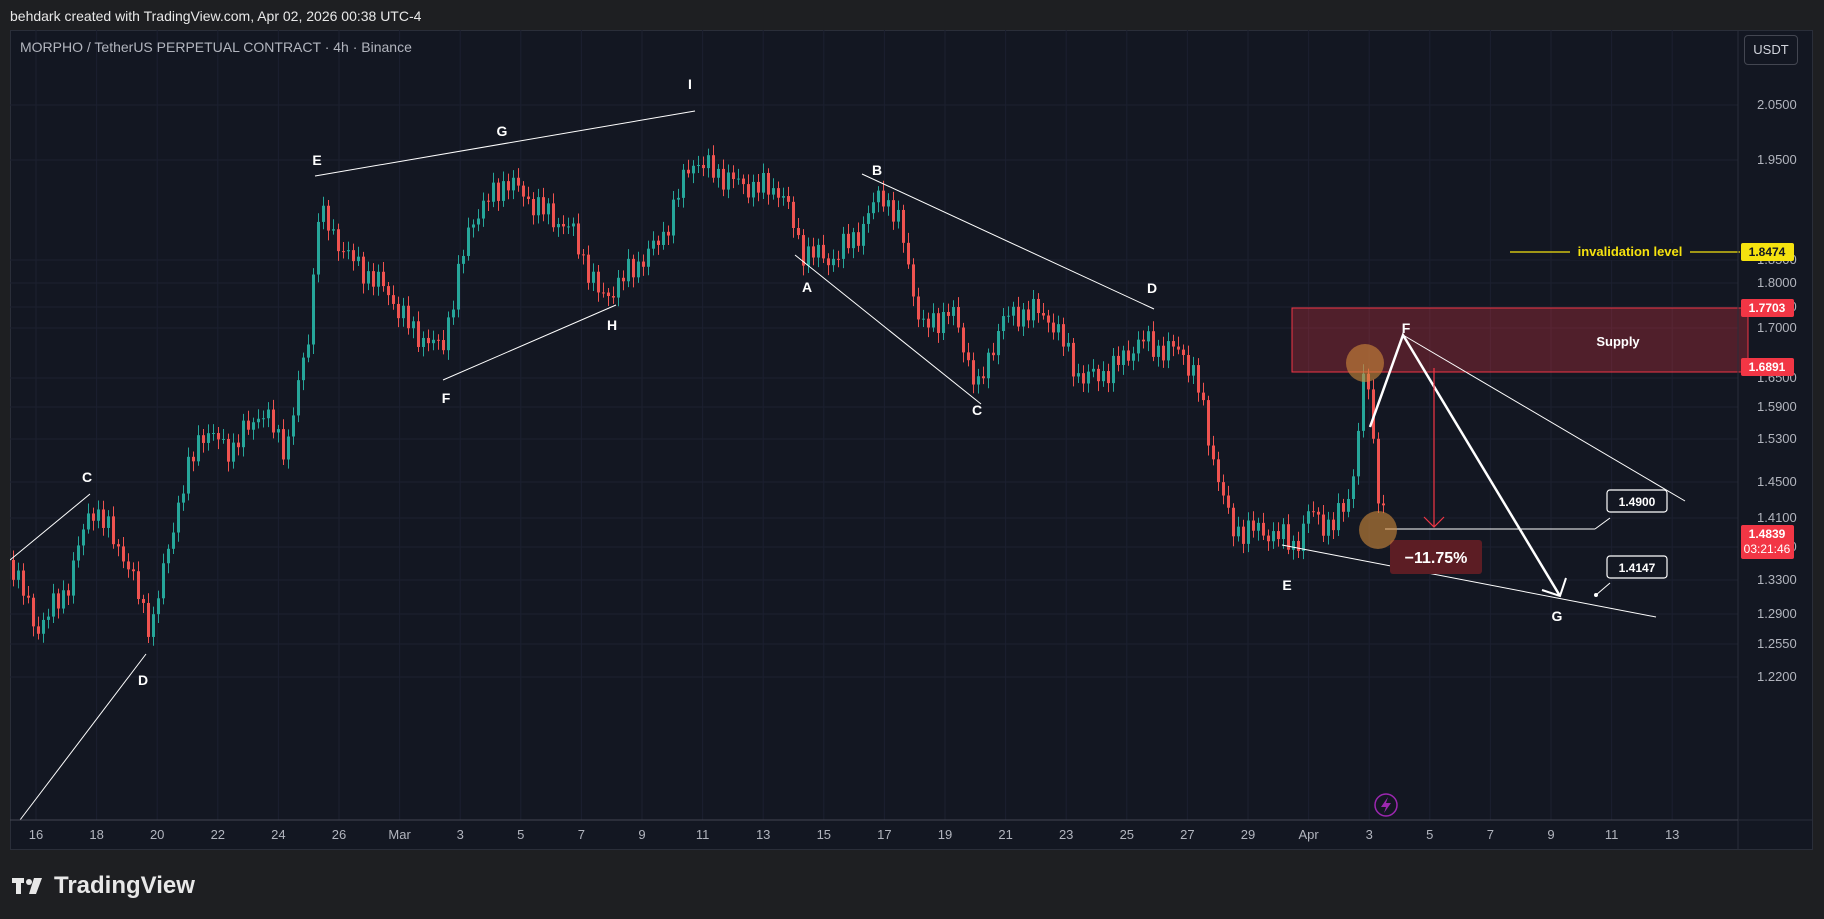 The height and width of the screenshot is (919, 1824). What do you see at coordinates (1771, 50) in the screenshot?
I see `currency-button: USDT` at bounding box center [1771, 50].